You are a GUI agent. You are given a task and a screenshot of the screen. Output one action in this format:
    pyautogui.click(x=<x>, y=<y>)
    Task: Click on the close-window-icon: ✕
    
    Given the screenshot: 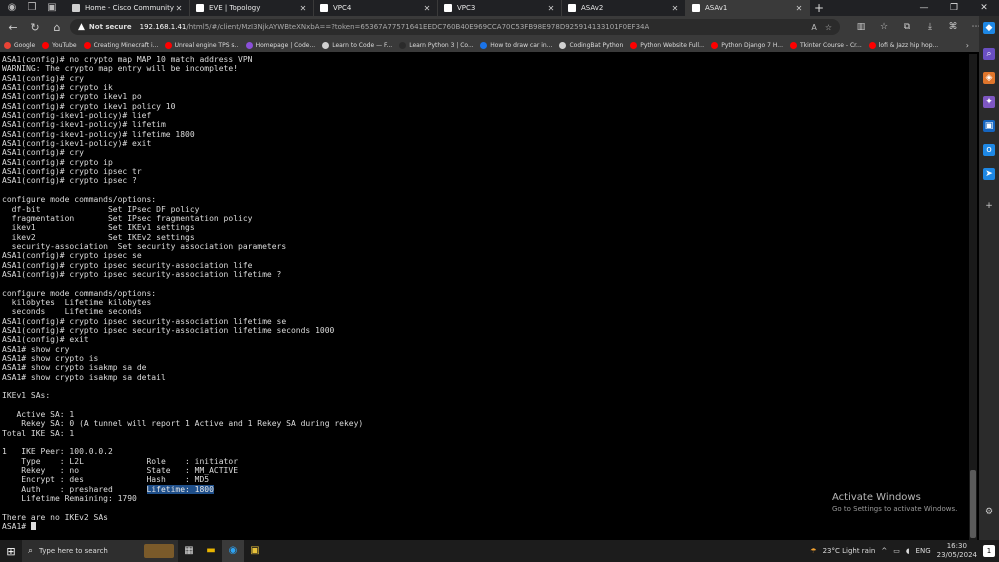 What is the action you would take?
    pyautogui.click(x=984, y=8)
    